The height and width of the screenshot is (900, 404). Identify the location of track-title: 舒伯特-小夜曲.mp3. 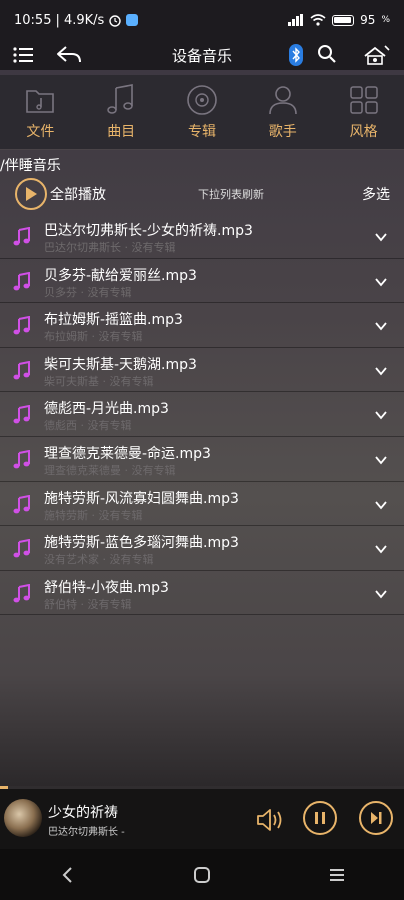
(106, 587).